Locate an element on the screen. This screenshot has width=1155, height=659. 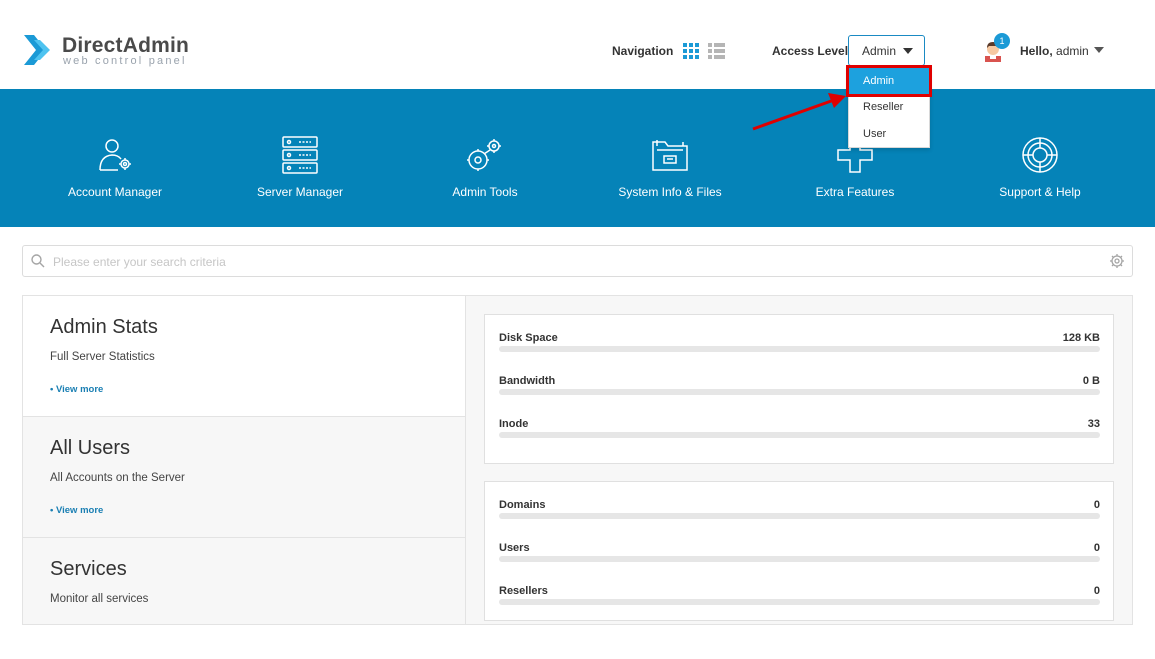
card-services: Services Monitor all services is located at coordinates (244, 598).